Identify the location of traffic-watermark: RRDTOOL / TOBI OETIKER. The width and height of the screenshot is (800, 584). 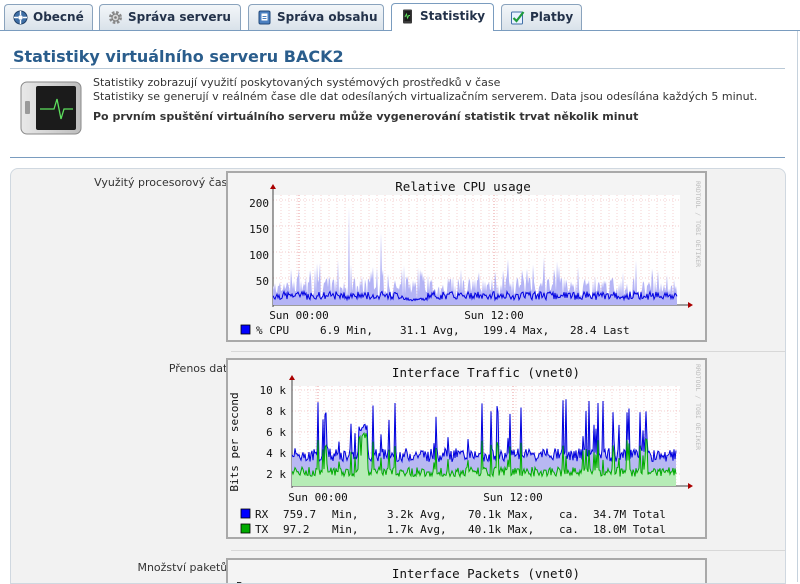
(698, 407).